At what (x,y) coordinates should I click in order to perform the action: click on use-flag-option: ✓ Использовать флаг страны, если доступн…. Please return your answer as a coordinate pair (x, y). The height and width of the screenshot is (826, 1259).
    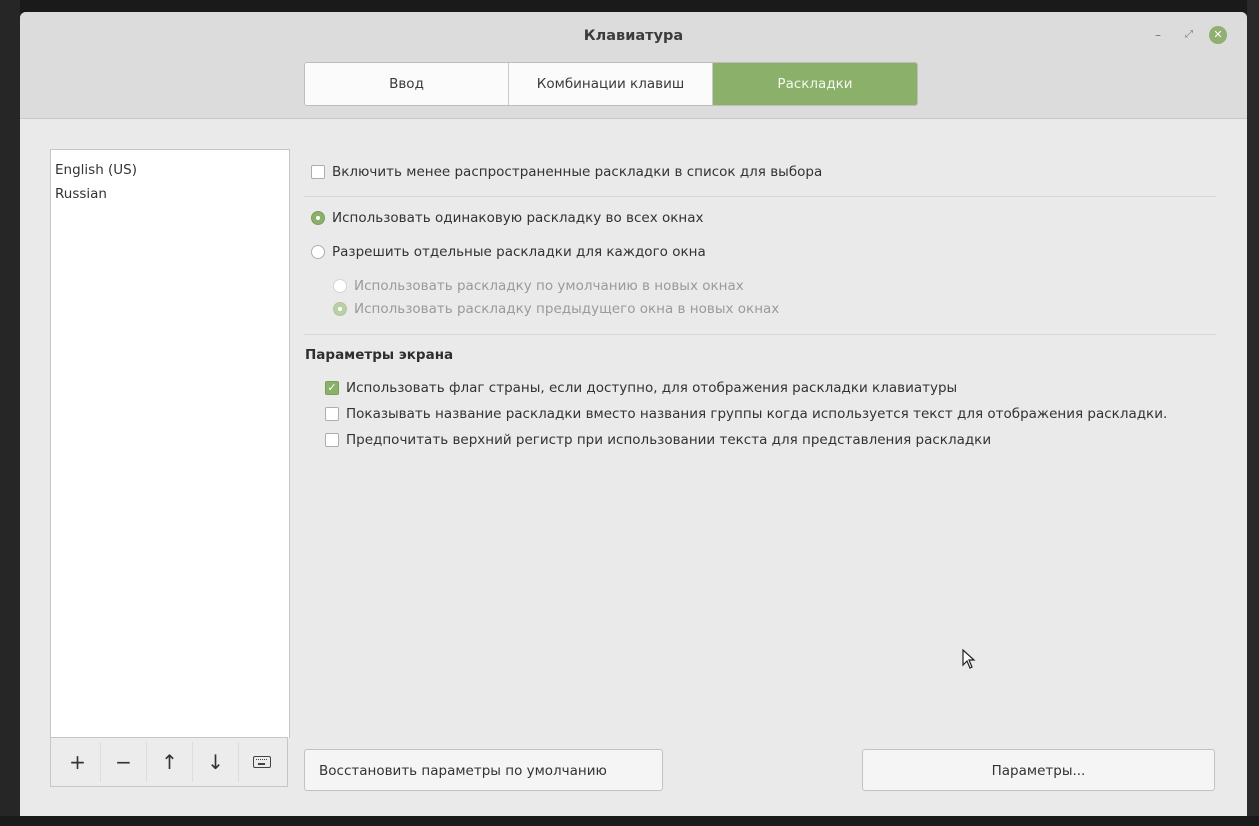
    Looking at the image, I should click on (641, 388).